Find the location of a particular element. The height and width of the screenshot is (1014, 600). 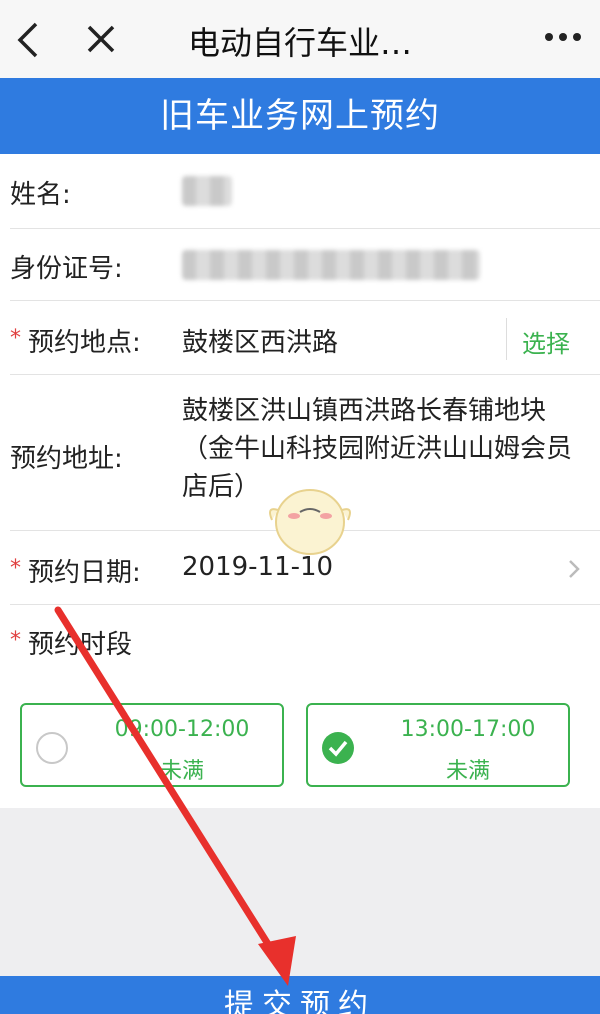

id-number-redacted is located at coordinates (331, 265).